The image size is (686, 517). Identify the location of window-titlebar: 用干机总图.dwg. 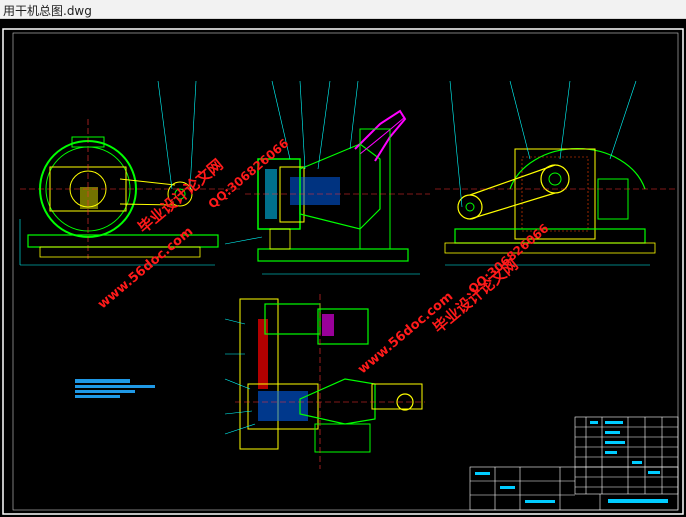
(343, 9).